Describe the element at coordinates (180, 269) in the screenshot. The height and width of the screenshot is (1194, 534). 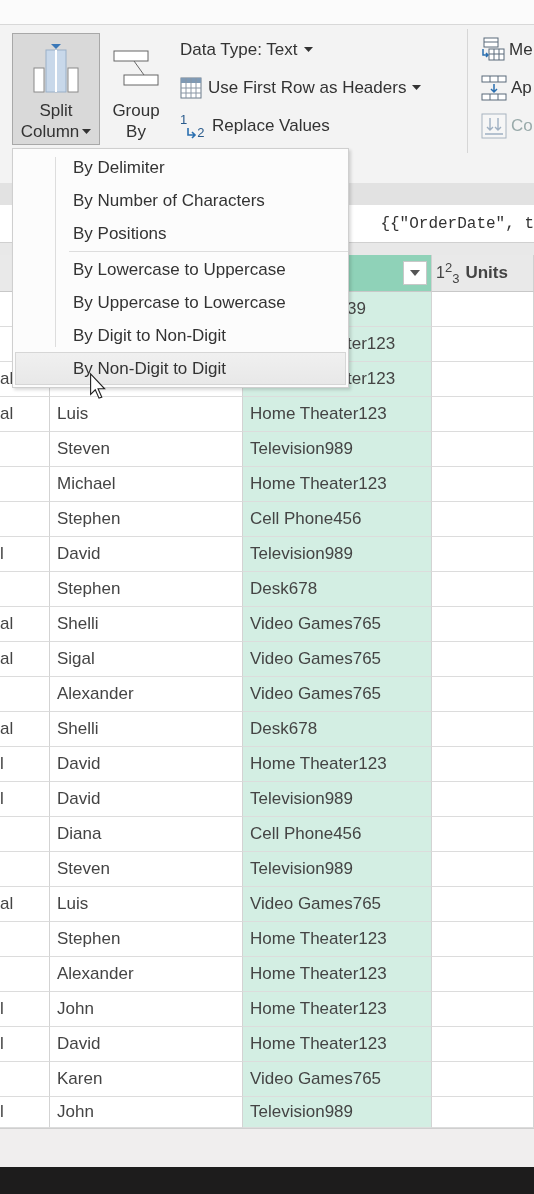
I see `menu-item: By Lowercase to Uppercase` at that location.